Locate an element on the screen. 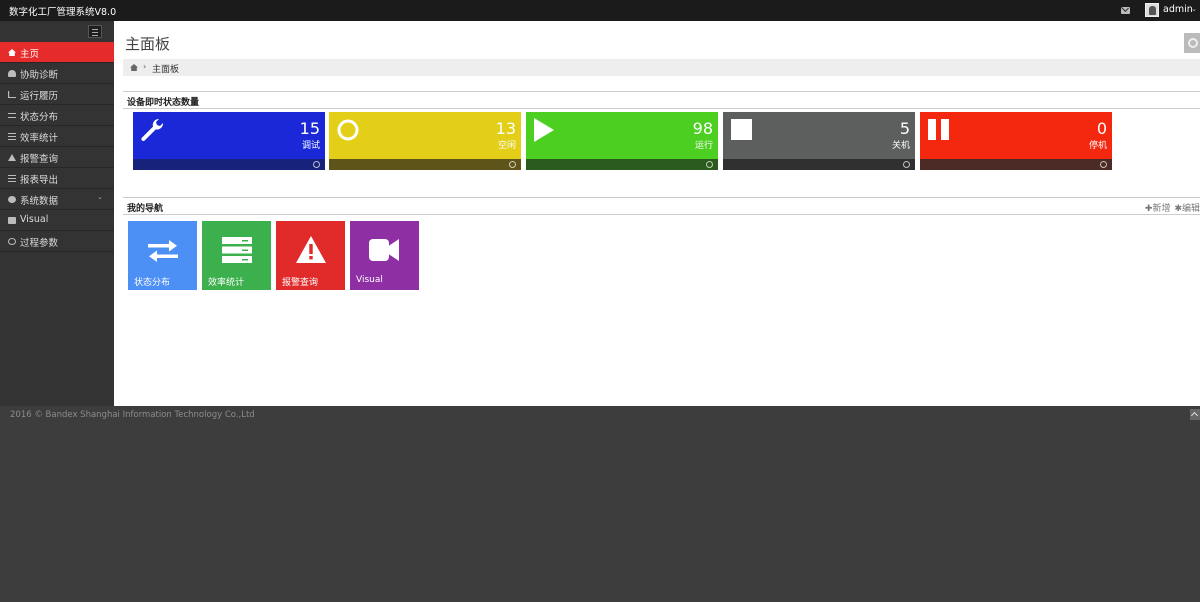 The width and height of the screenshot is (1200, 602). sidebar-item-process-params: 过程参数 is located at coordinates (57, 241).